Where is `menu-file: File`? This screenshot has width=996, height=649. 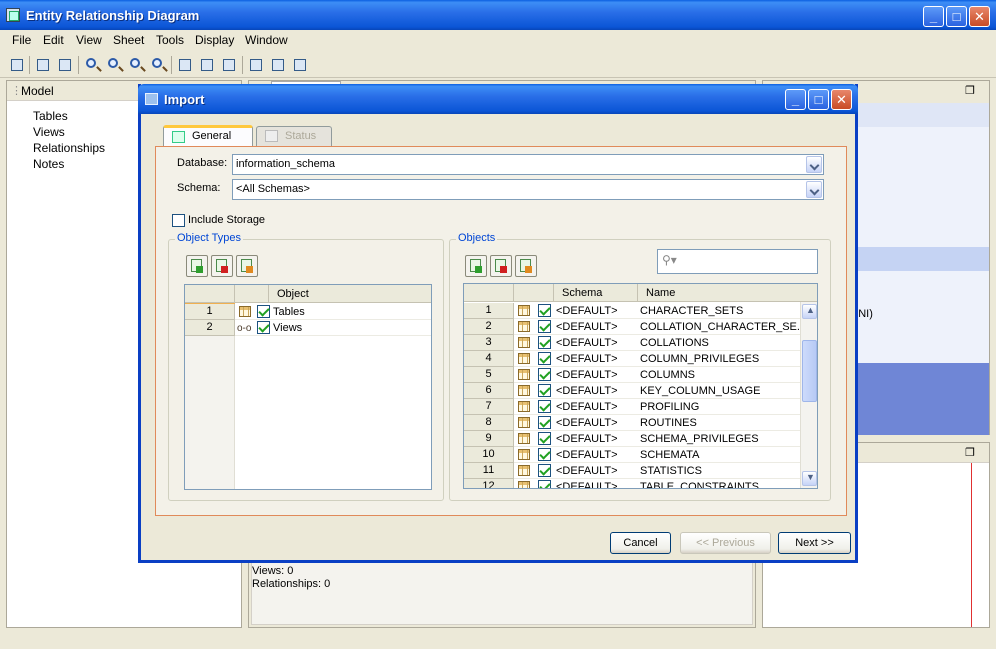
menu-file: File is located at coordinates (21, 40).